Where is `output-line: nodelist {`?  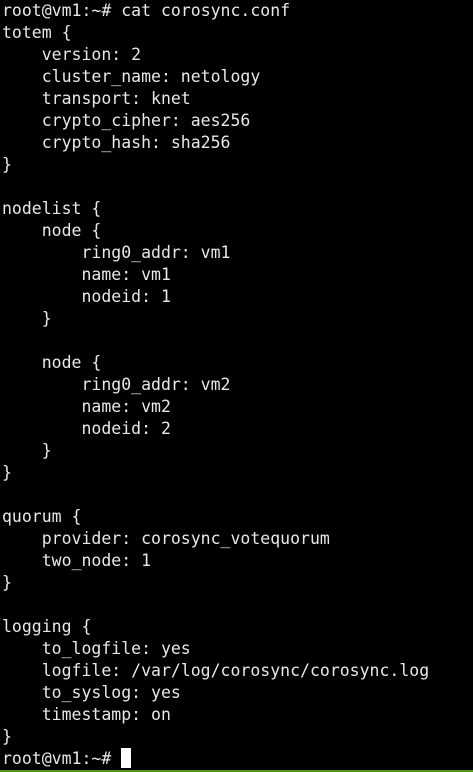
output-line: nodelist { is located at coordinates (52, 208).